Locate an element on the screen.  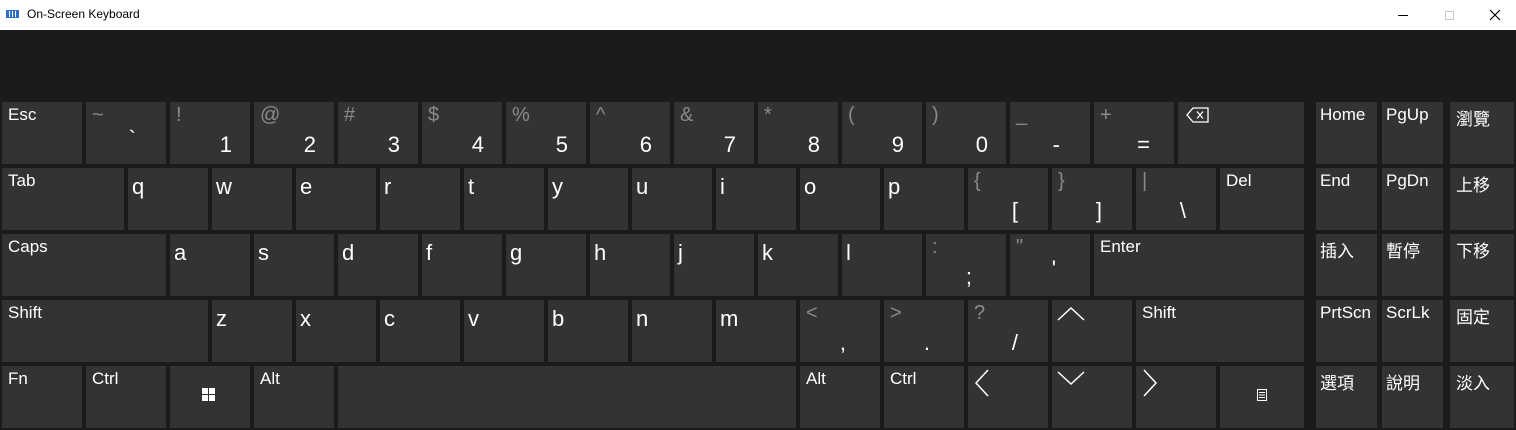
key-windows is located at coordinates (210, 397).